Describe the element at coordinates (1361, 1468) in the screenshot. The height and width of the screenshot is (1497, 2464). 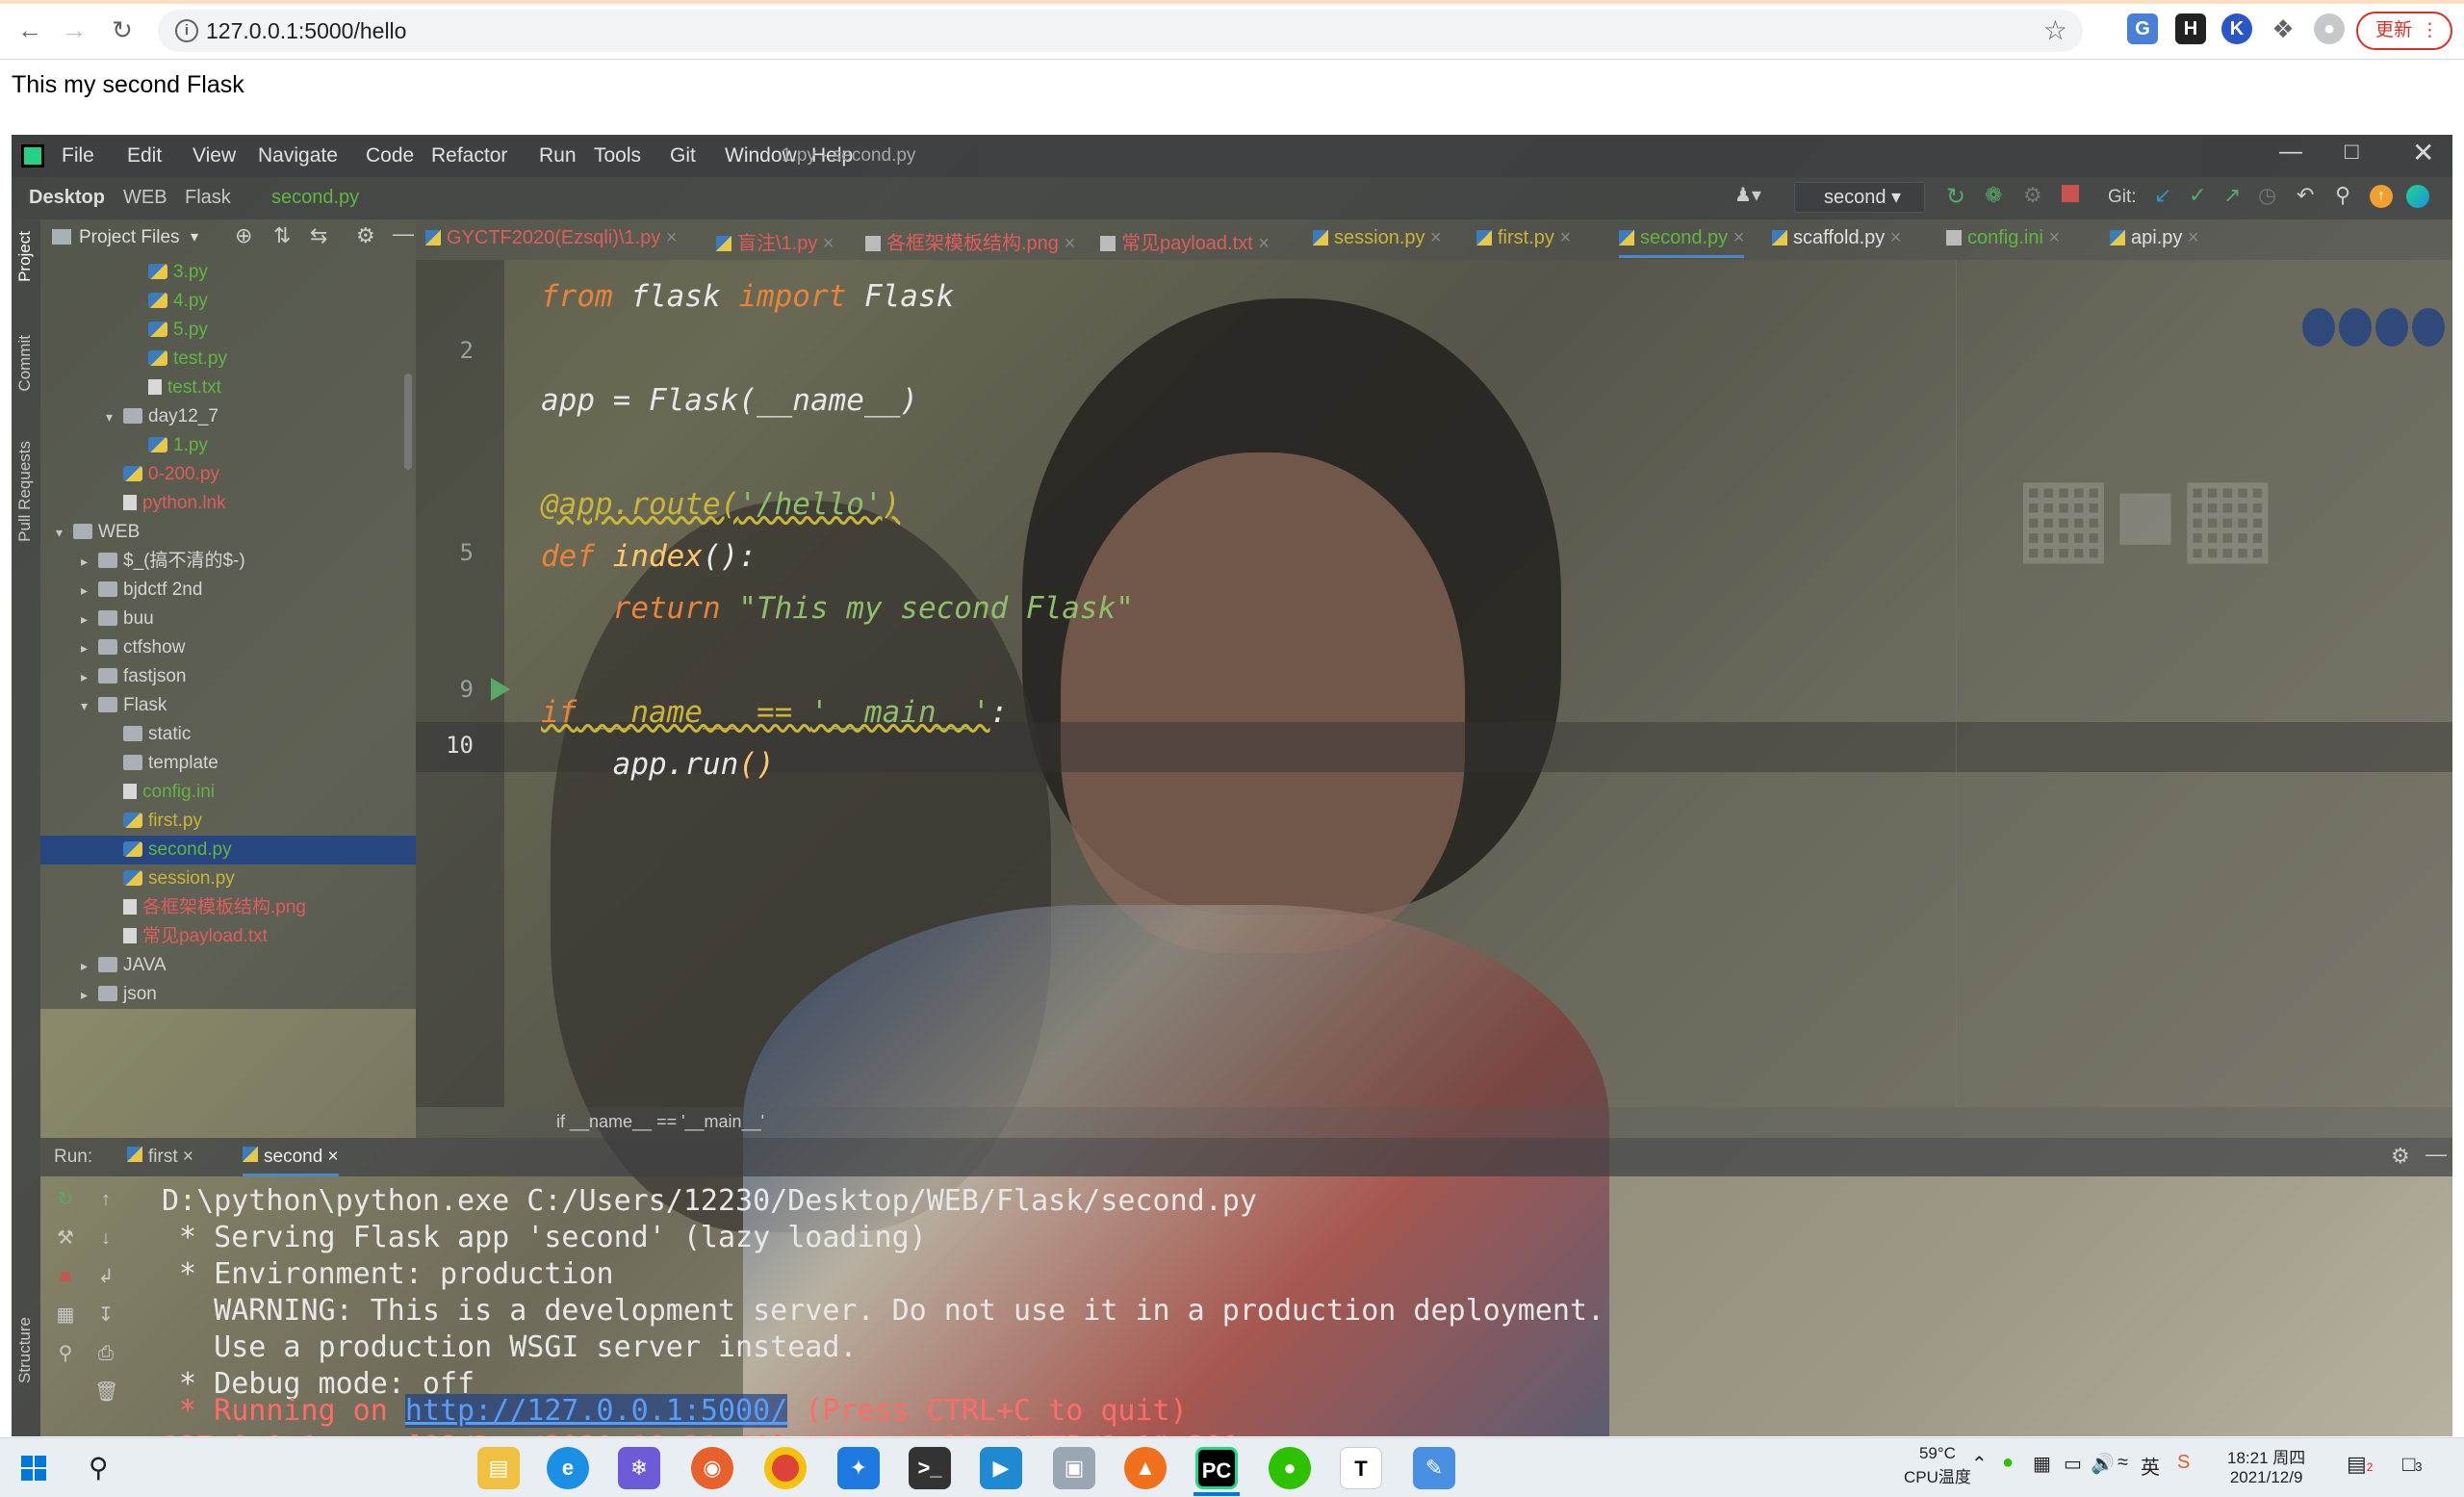
I see `typora-icon: T` at that location.